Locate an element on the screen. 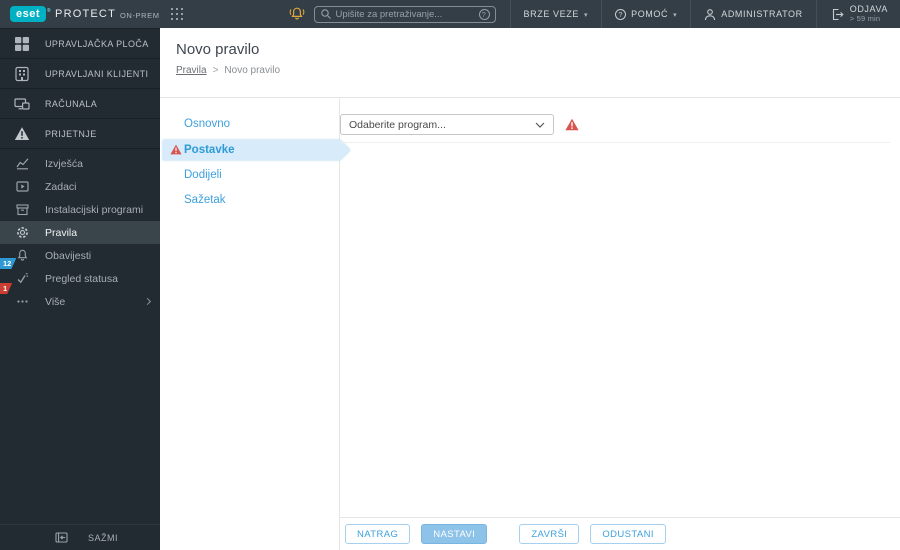  sidebar-item-label: PRIJETNJE is located at coordinates (71, 133).